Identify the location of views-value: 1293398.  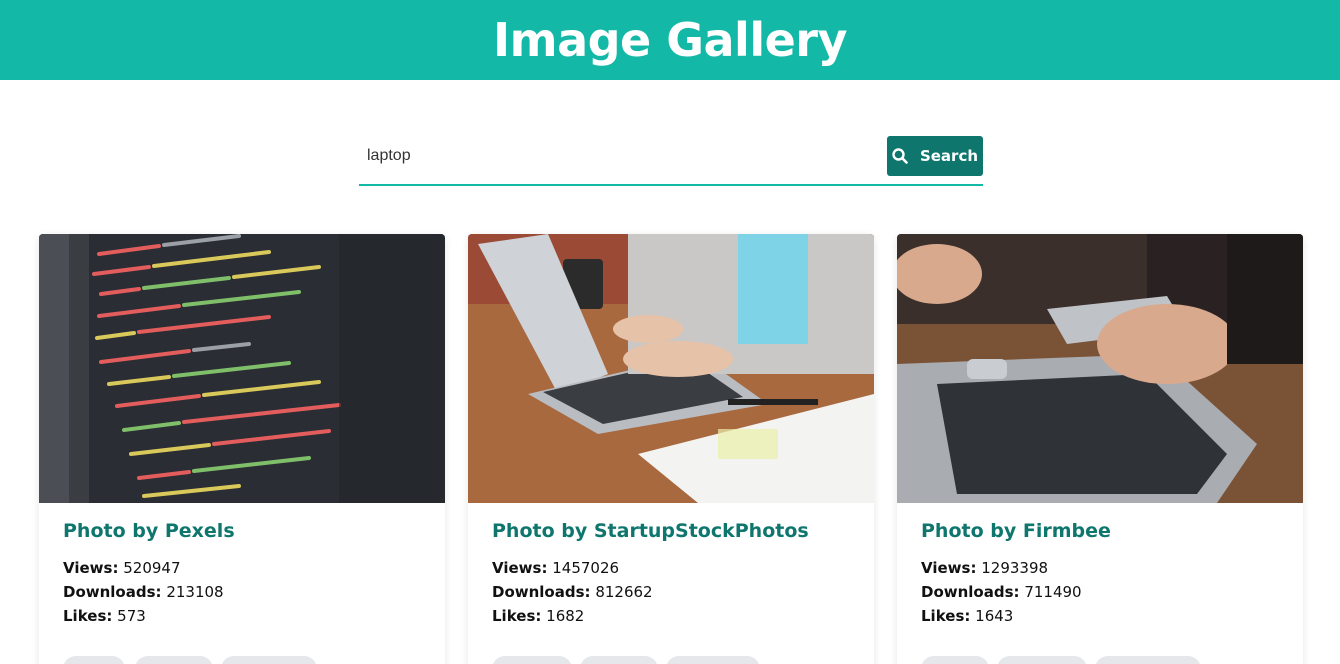
(1015, 568).